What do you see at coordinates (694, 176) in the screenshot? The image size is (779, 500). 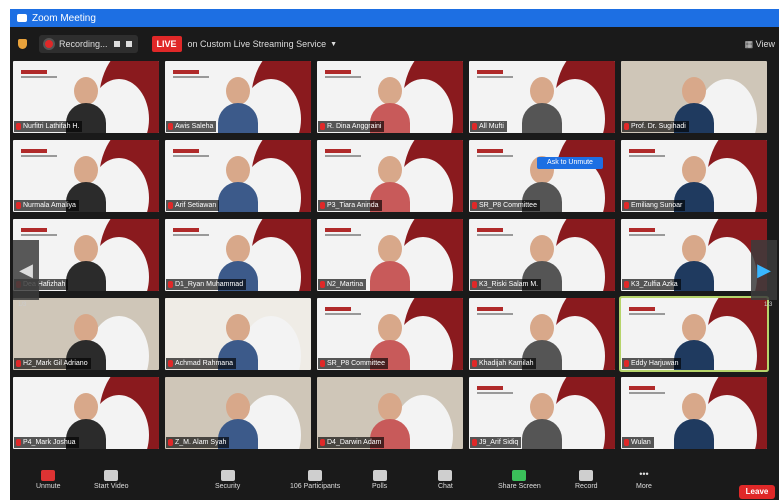 I see `participant-tile: Emiliang Sunoar` at bounding box center [694, 176].